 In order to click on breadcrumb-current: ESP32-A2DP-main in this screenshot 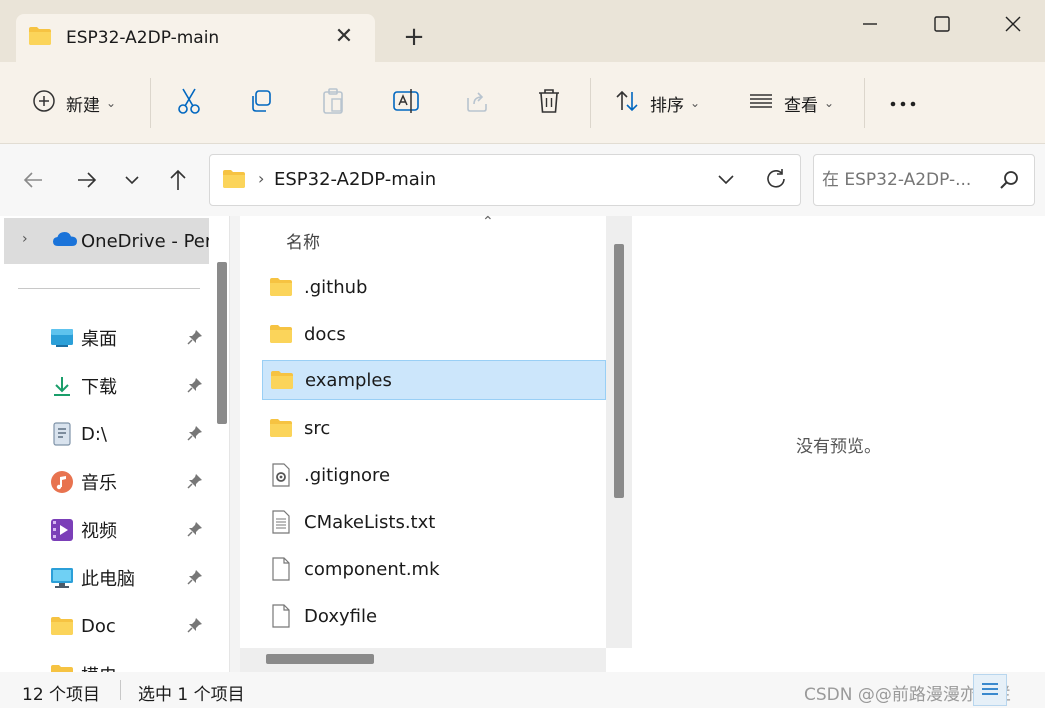, I will do `click(355, 179)`.